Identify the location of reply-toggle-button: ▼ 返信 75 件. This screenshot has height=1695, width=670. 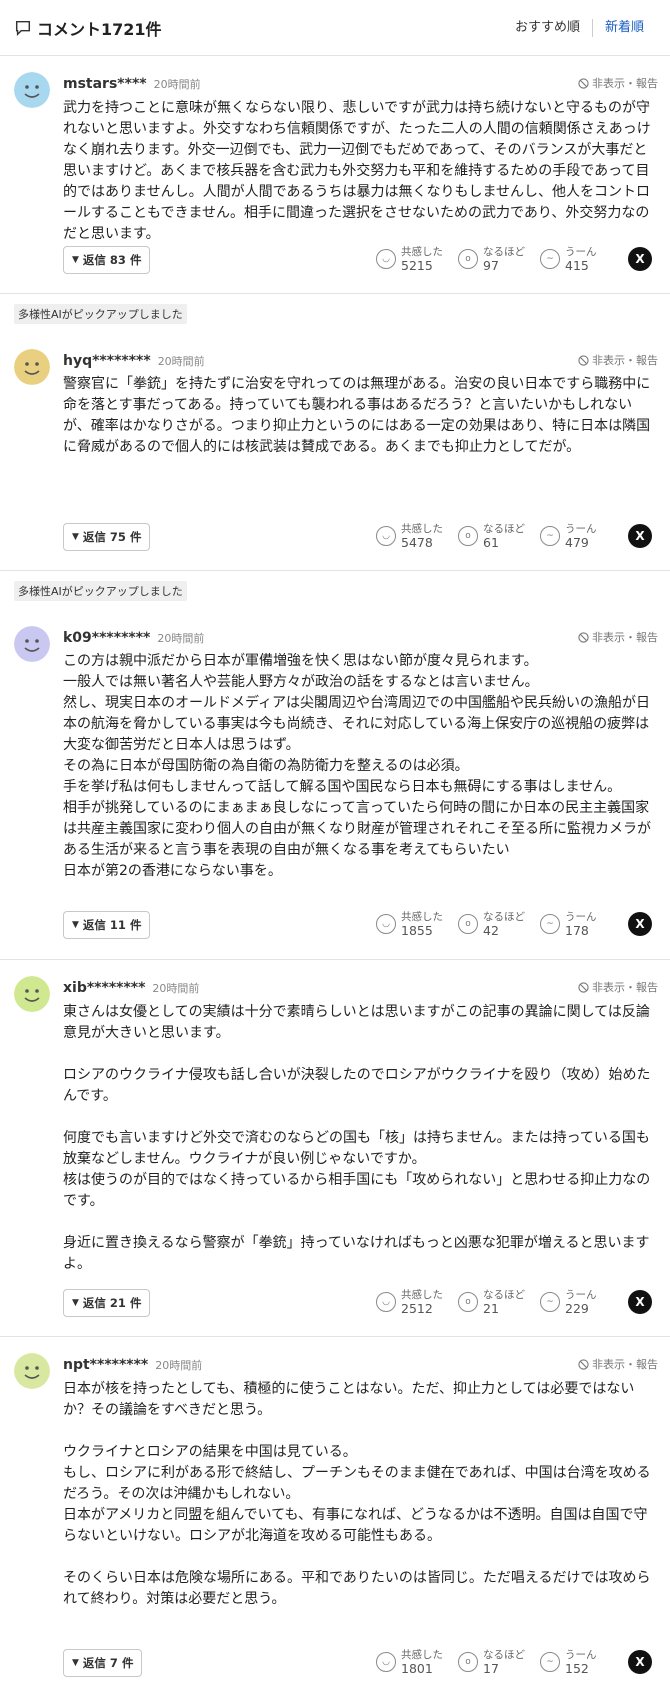
(107, 537).